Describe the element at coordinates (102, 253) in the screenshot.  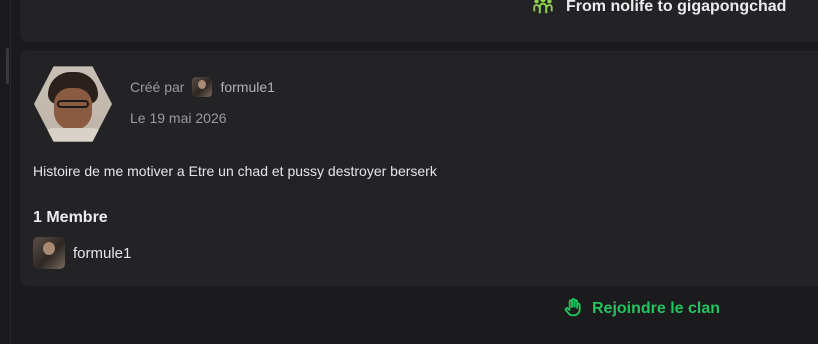
I see `member-name: formule1` at that location.